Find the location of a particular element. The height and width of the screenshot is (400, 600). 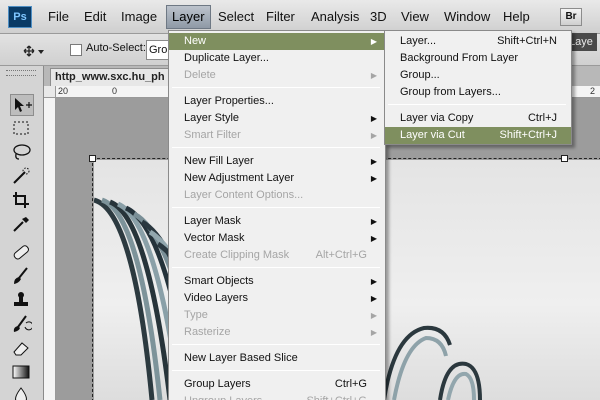

menu-item-shortcut: Shift+Ctrl+G is located at coordinates (336, 396).